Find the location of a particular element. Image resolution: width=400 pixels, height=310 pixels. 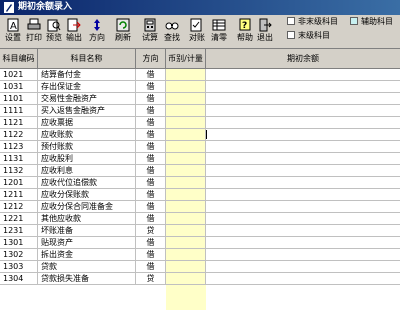

table-row: 1111 买入返售金融资产借 is located at coordinates (200, 111).